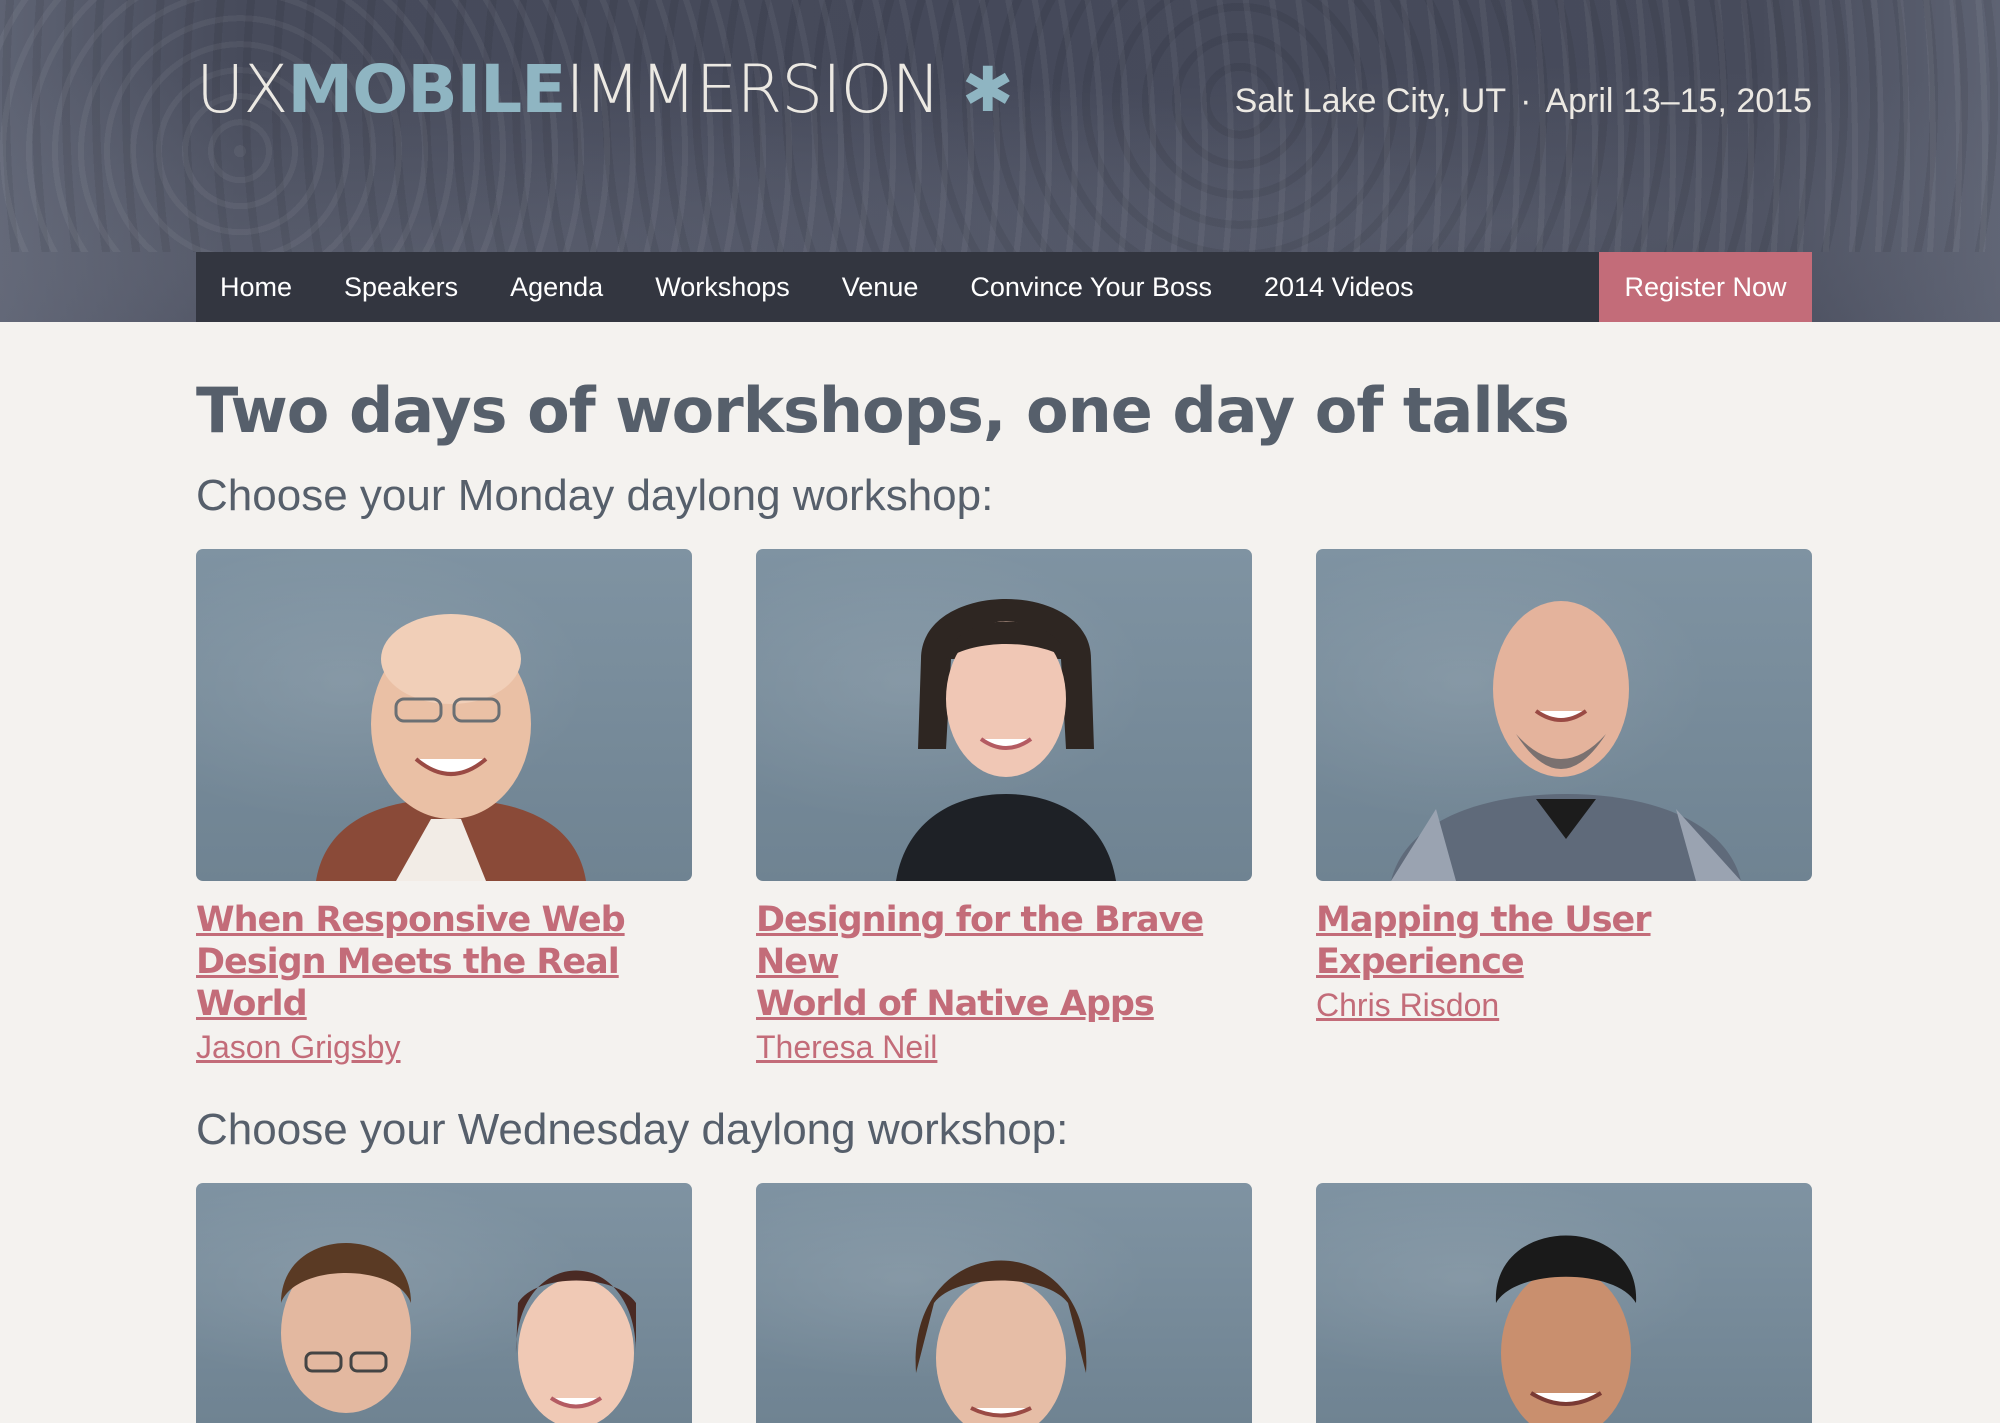  What do you see at coordinates (1564, 941) in the screenshot?
I see `workshop-title-link: Mapping the User Experience` at bounding box center [1564, 941].